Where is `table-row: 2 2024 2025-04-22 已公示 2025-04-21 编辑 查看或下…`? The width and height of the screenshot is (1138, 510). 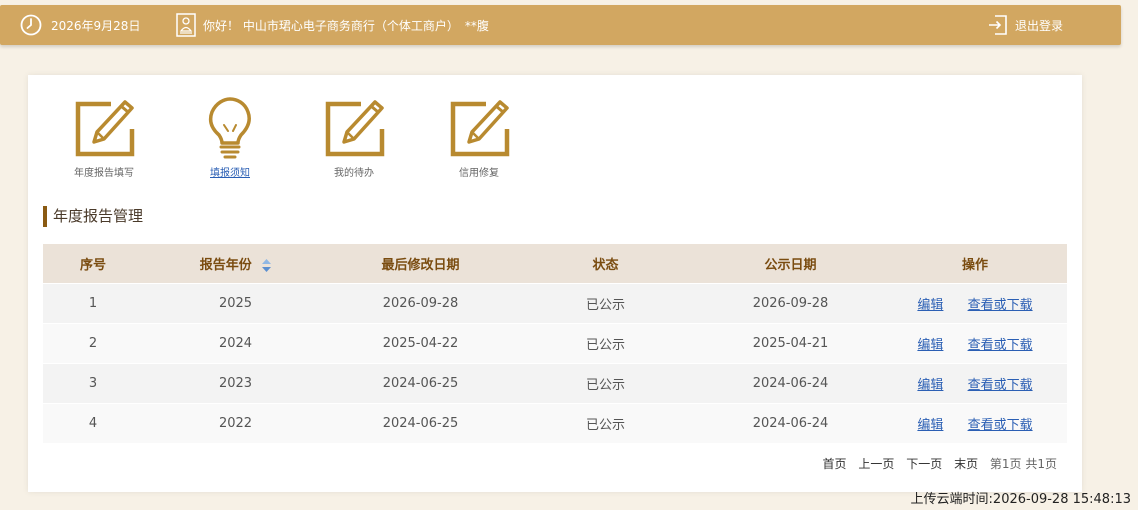
table-row: 2 2024 2025-04-22 已公示 2025-04-21 编辑 查看或下… is located at coordinates (555, 342).